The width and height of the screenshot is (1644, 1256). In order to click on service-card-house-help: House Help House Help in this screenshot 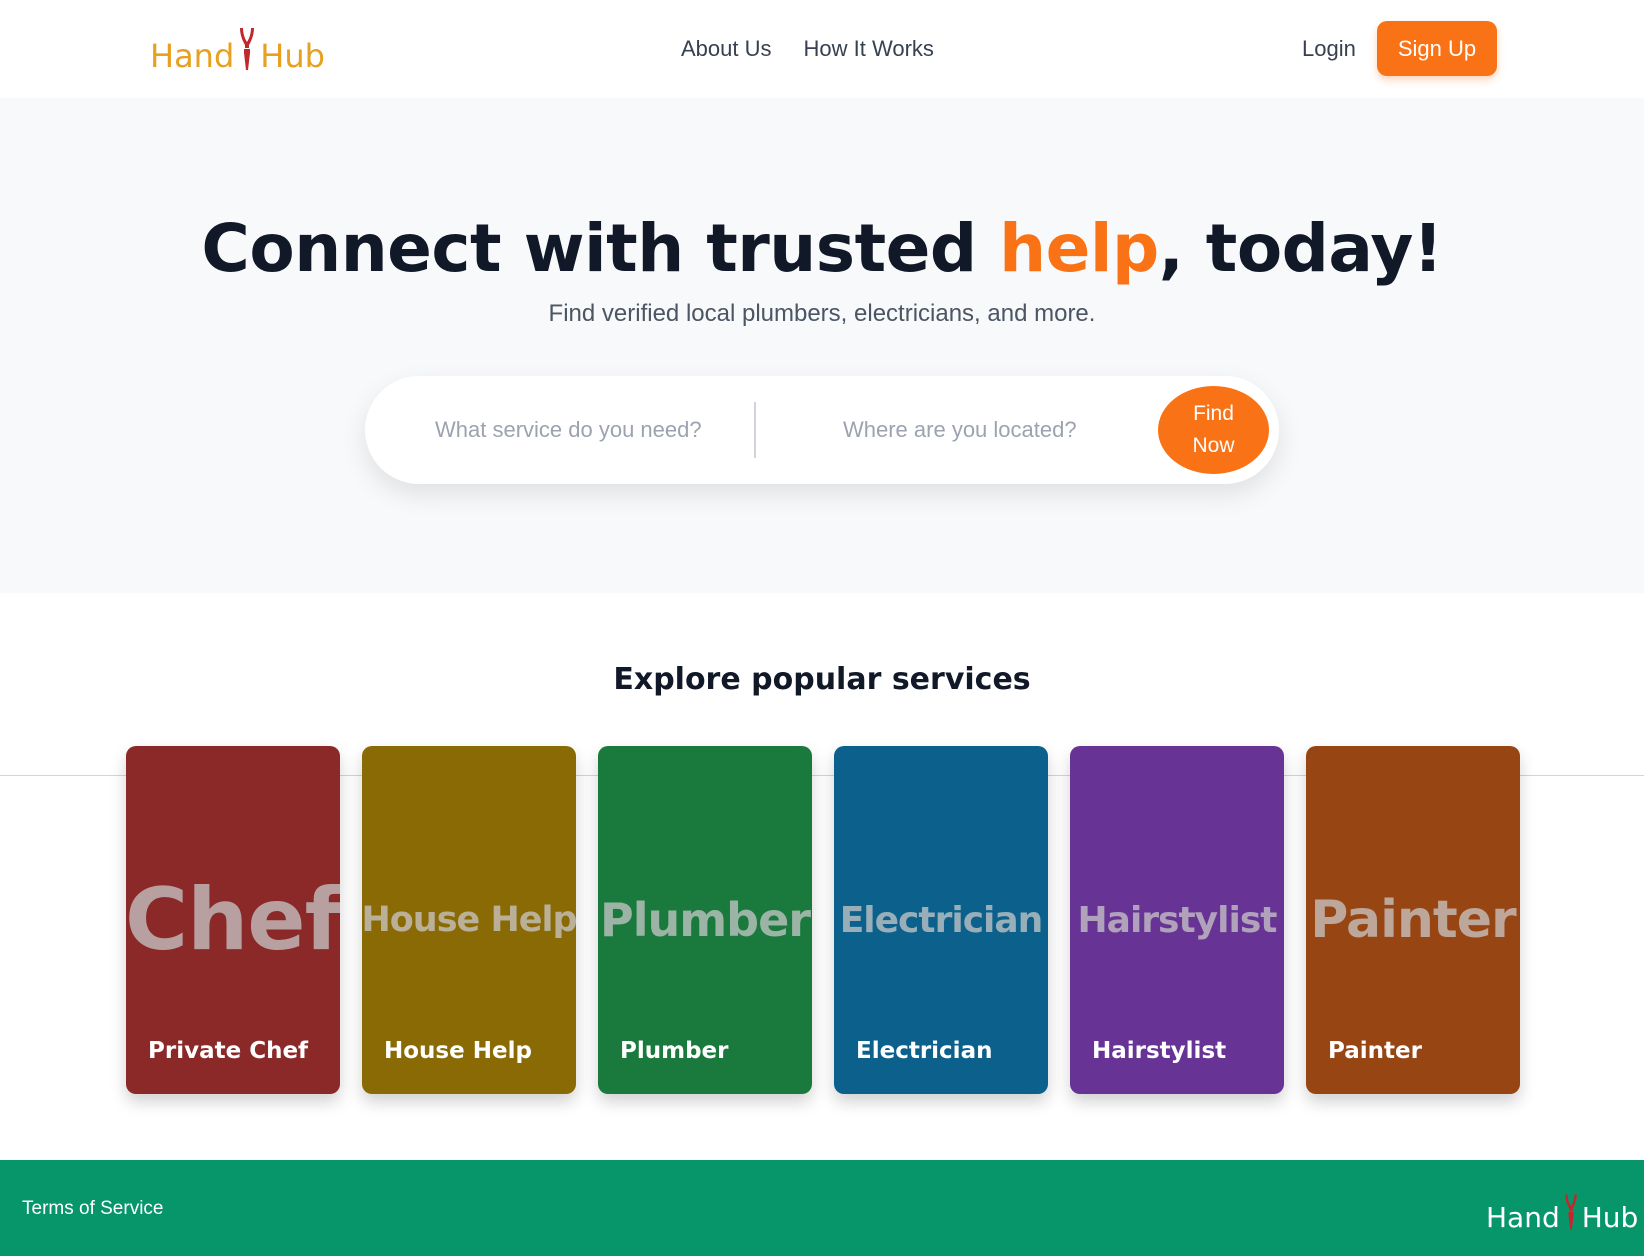, I will do `click(469, 920)`.